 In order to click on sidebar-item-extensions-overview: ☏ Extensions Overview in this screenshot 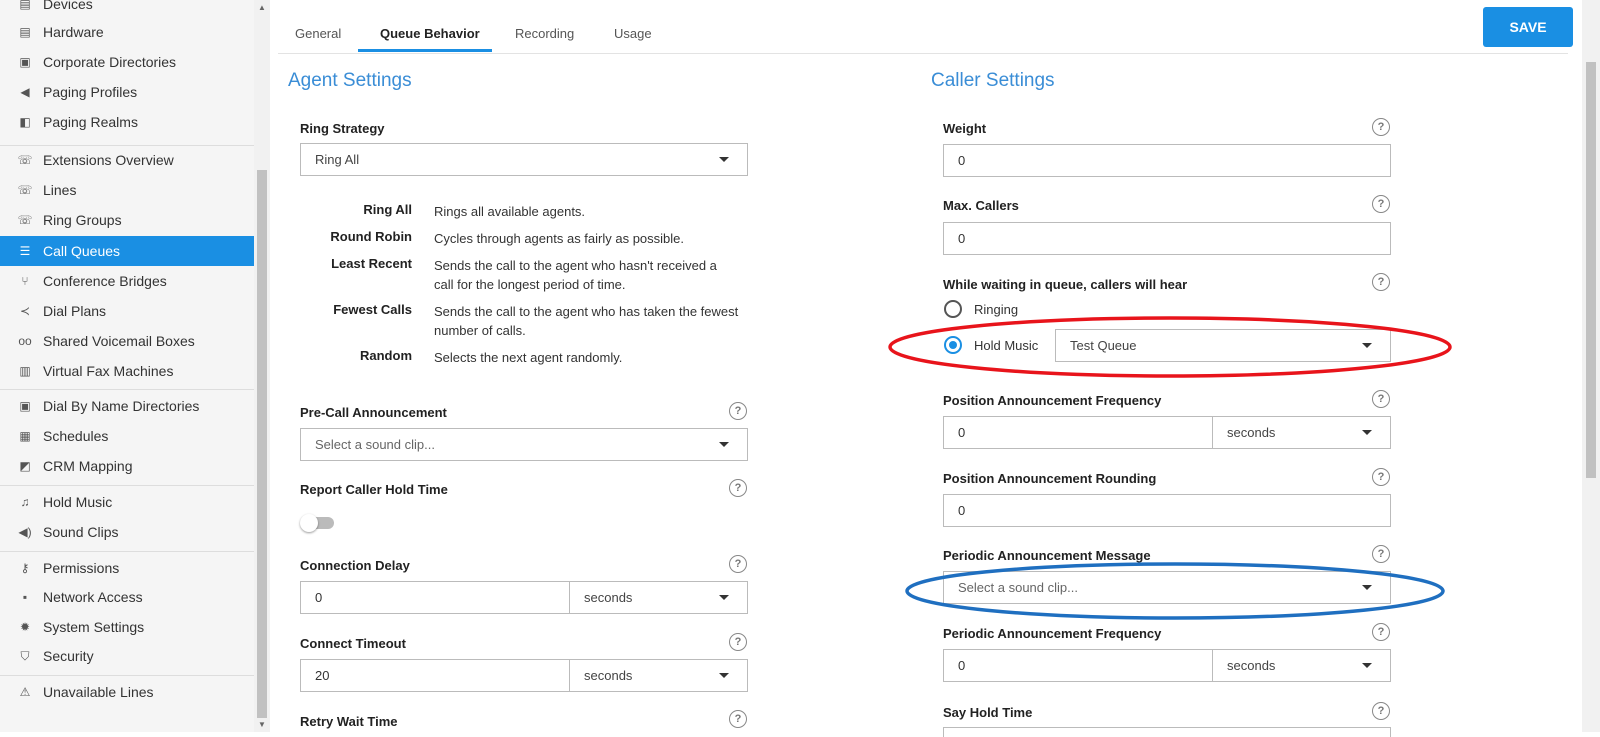, I will do `click(127, 160)`.